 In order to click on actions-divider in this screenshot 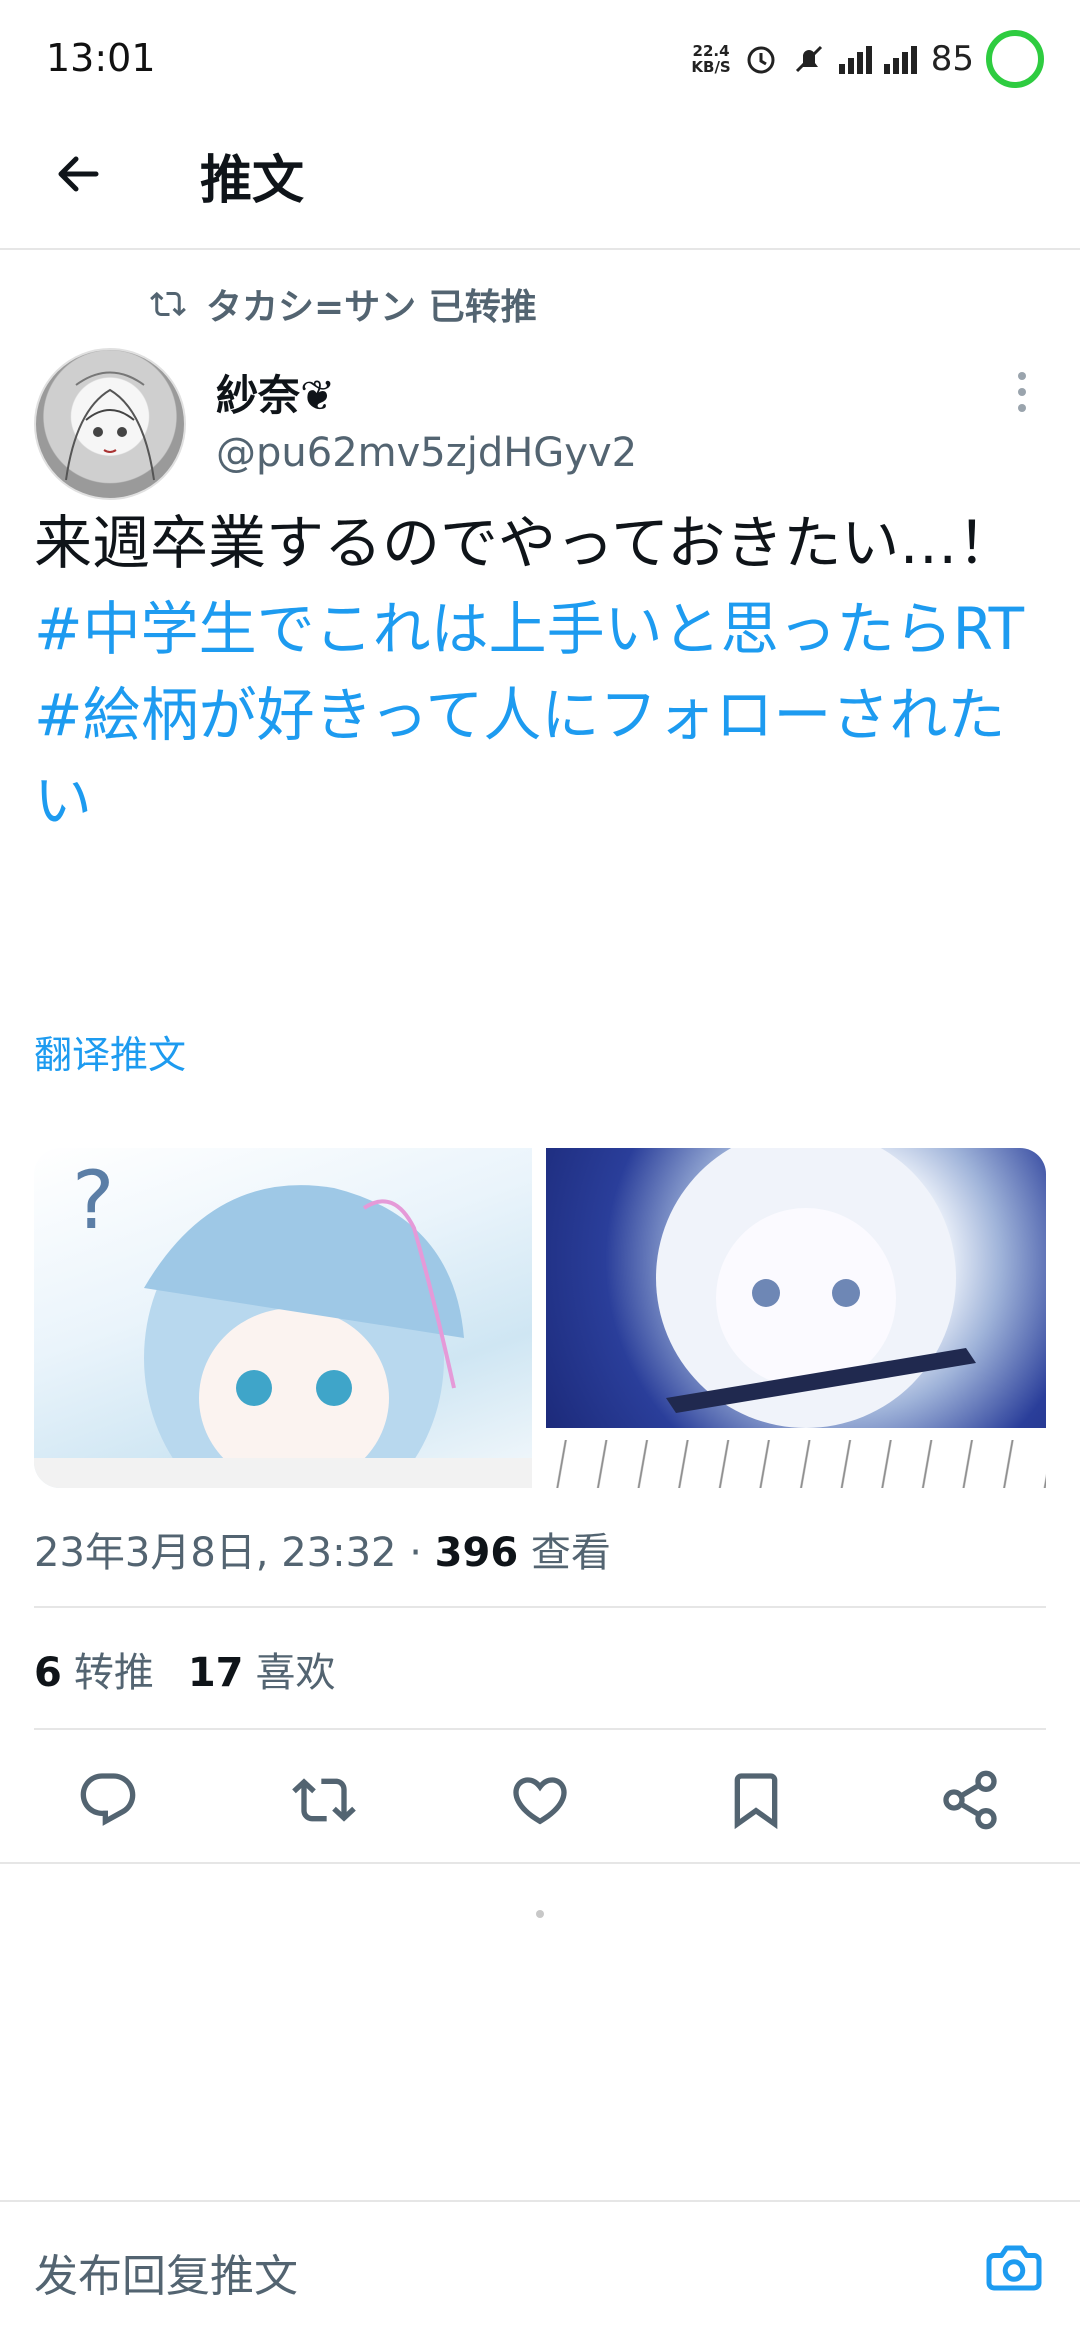, I will do `click(540, 1863)`.